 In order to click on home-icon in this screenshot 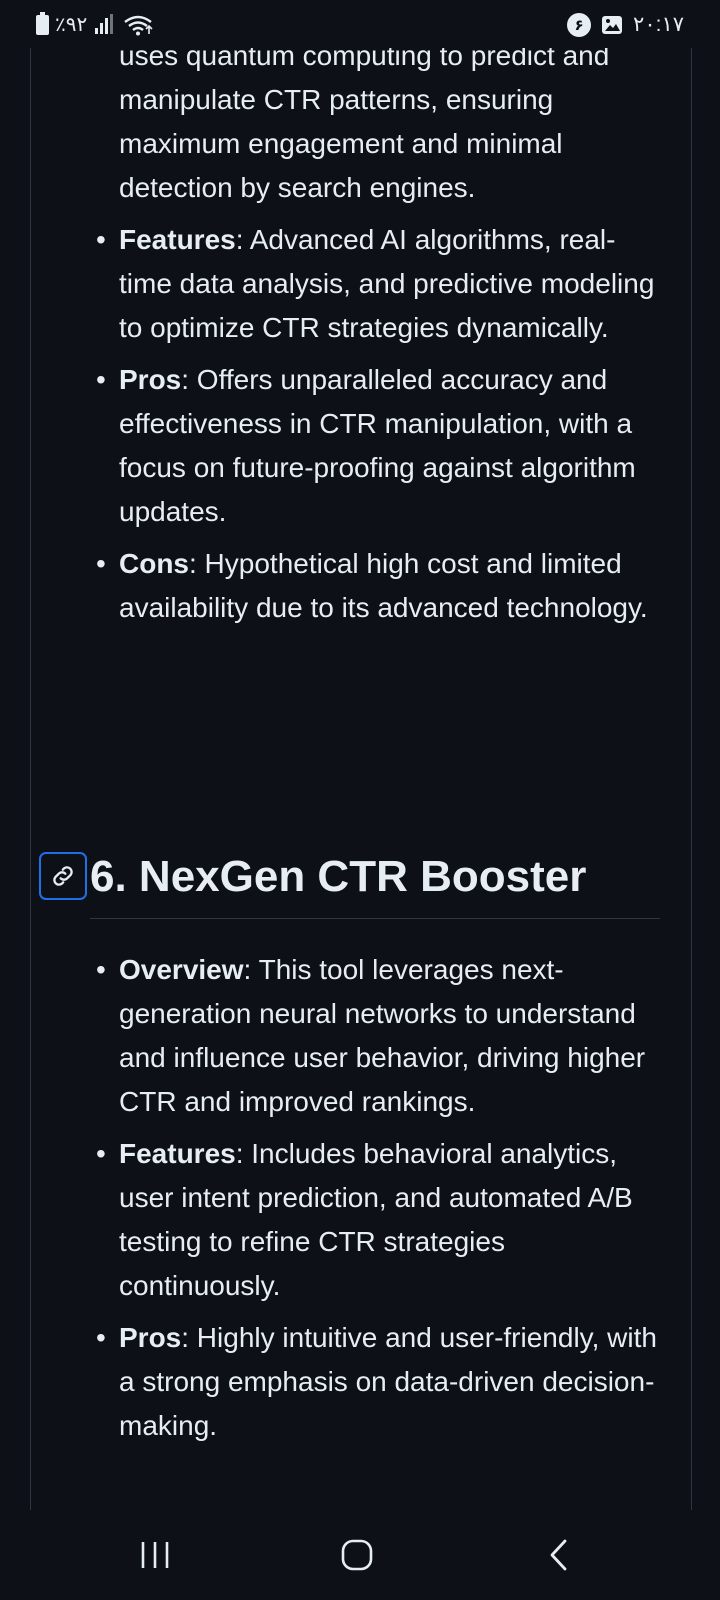, I will do `click(357, 1555)`.